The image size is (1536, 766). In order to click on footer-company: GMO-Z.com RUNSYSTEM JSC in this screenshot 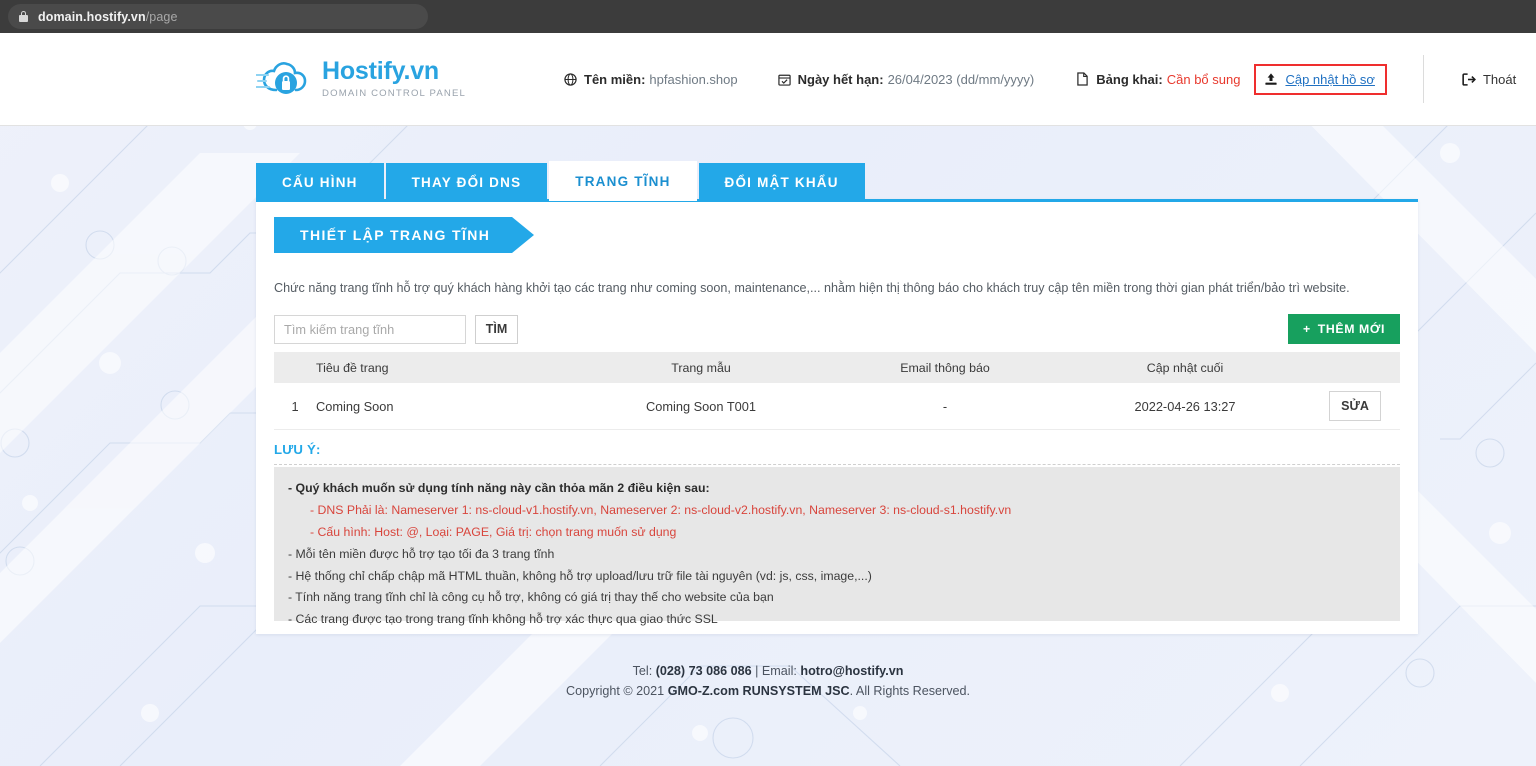, I will do `click(758, 690)`.